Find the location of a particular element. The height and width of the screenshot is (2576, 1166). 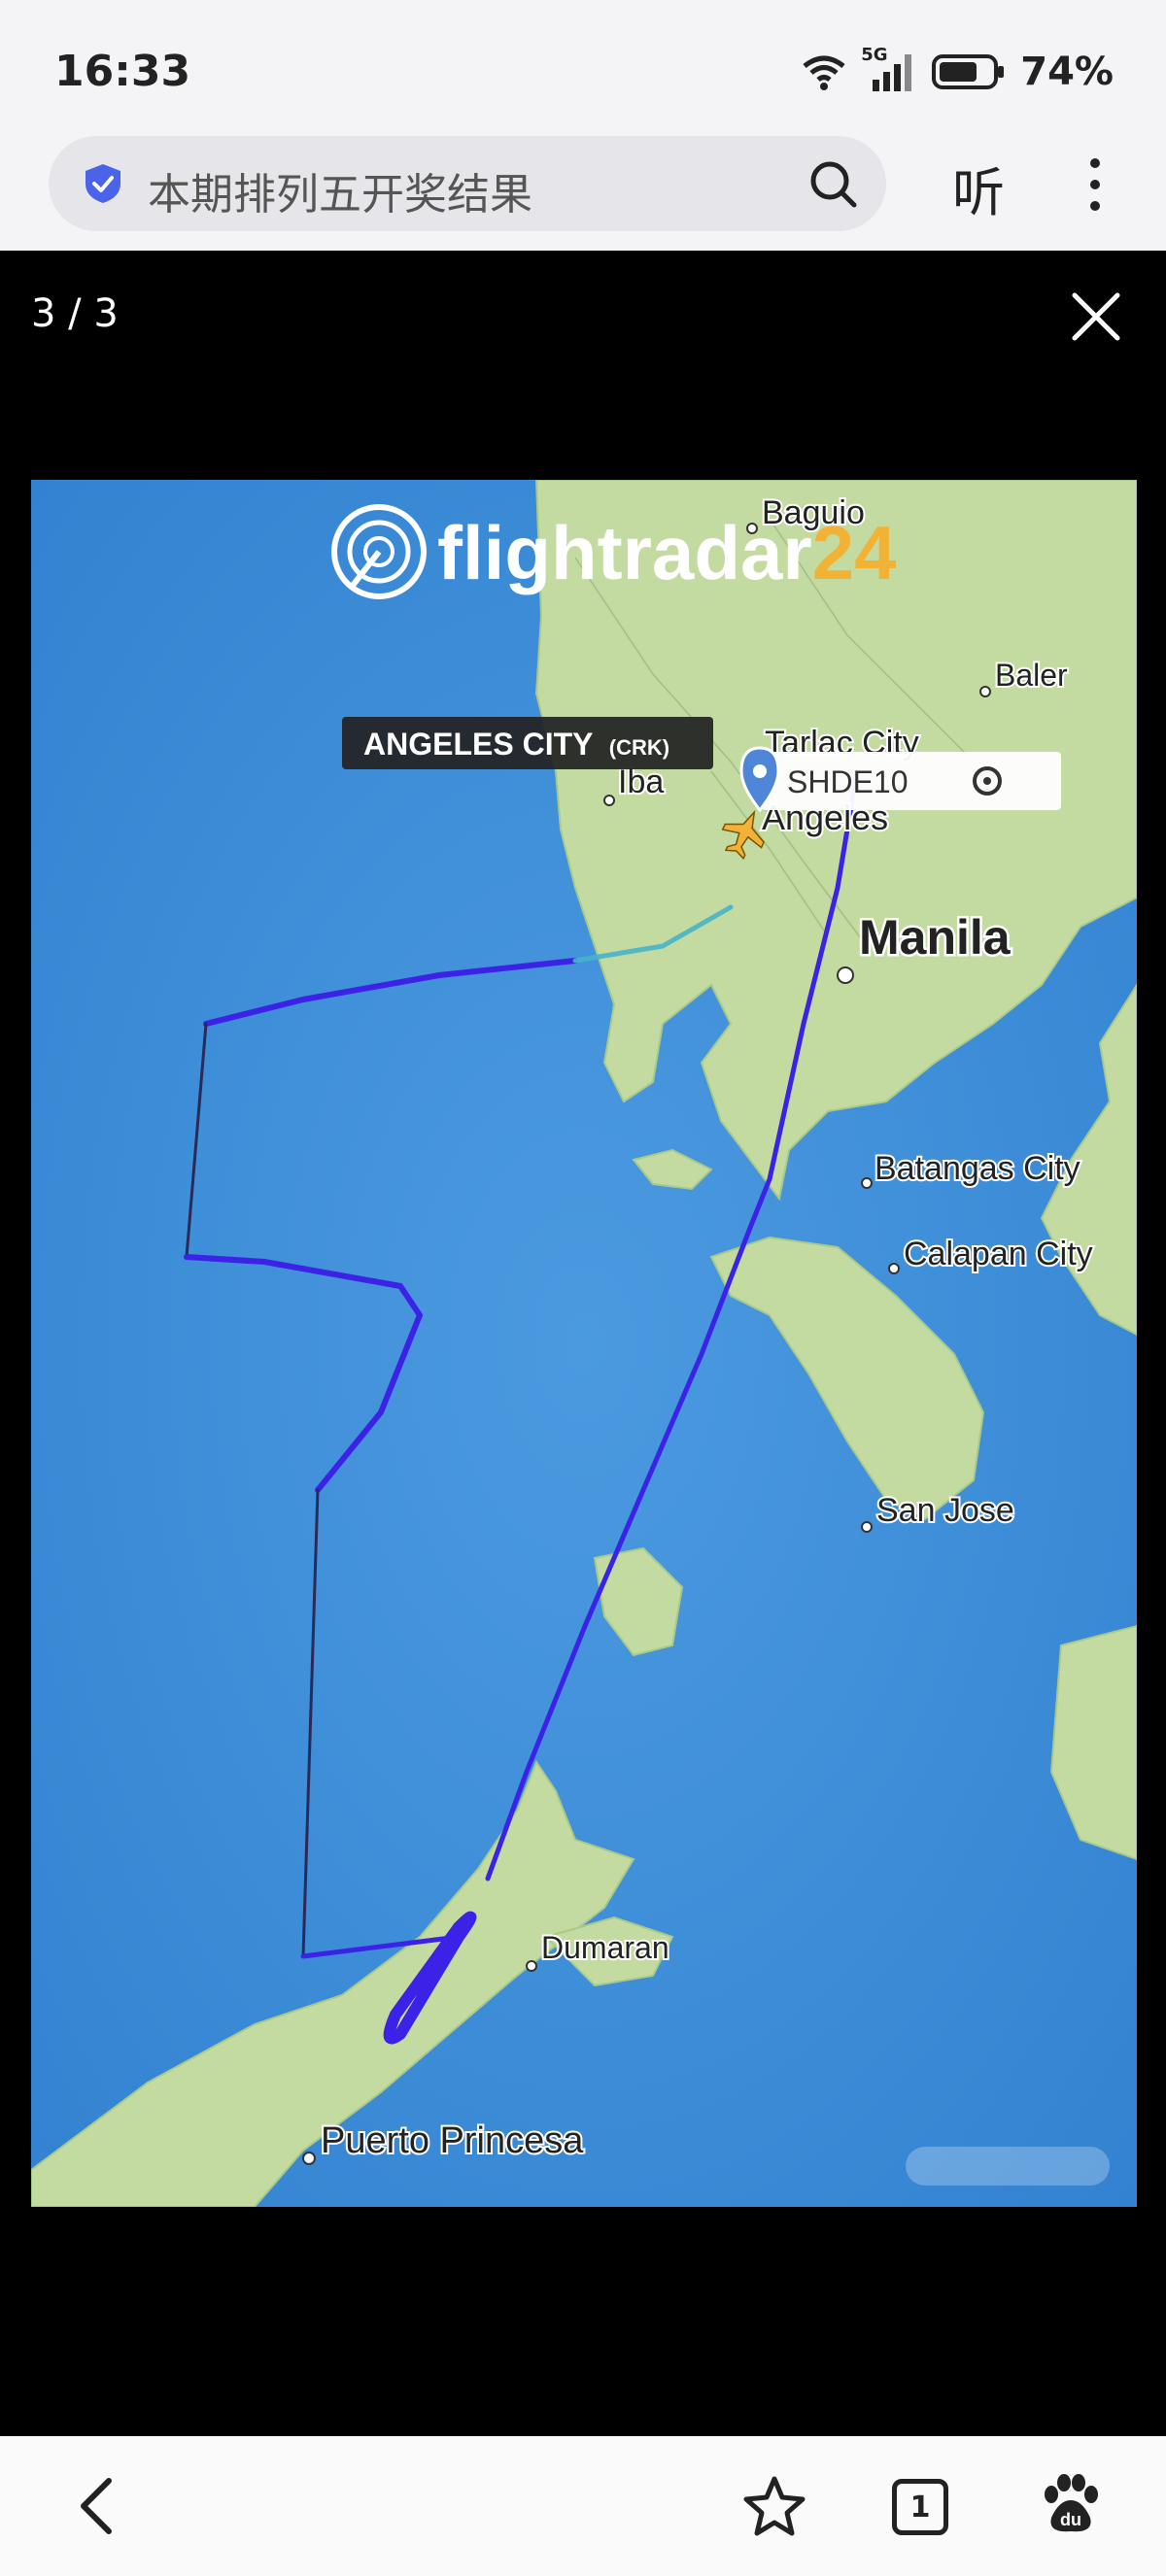

status-icons: 5G 74% is located at coordinates (957, 71).